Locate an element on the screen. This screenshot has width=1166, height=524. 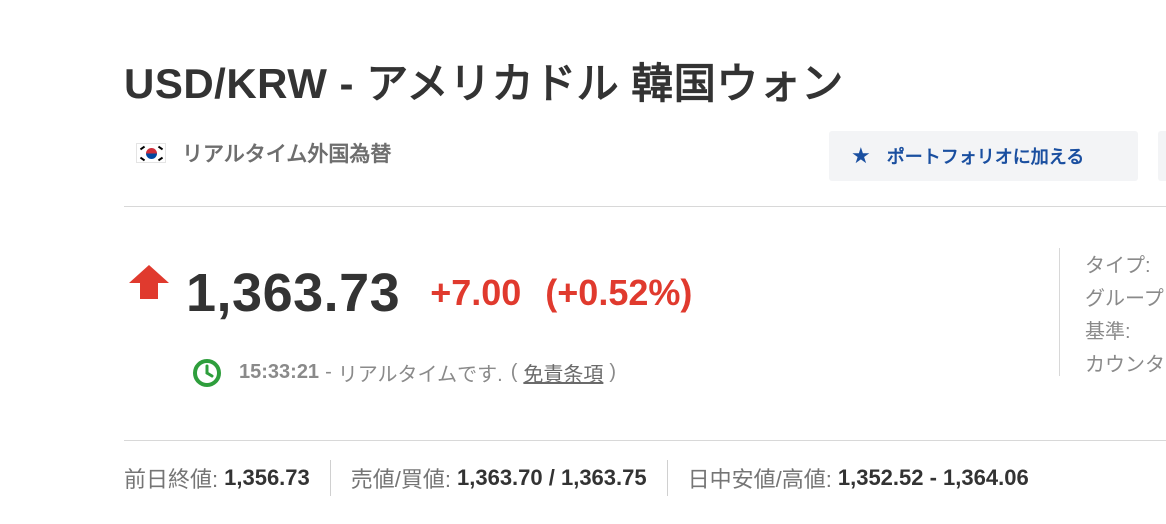
south-korea-flag-icon is located at coordinates (151, 153).